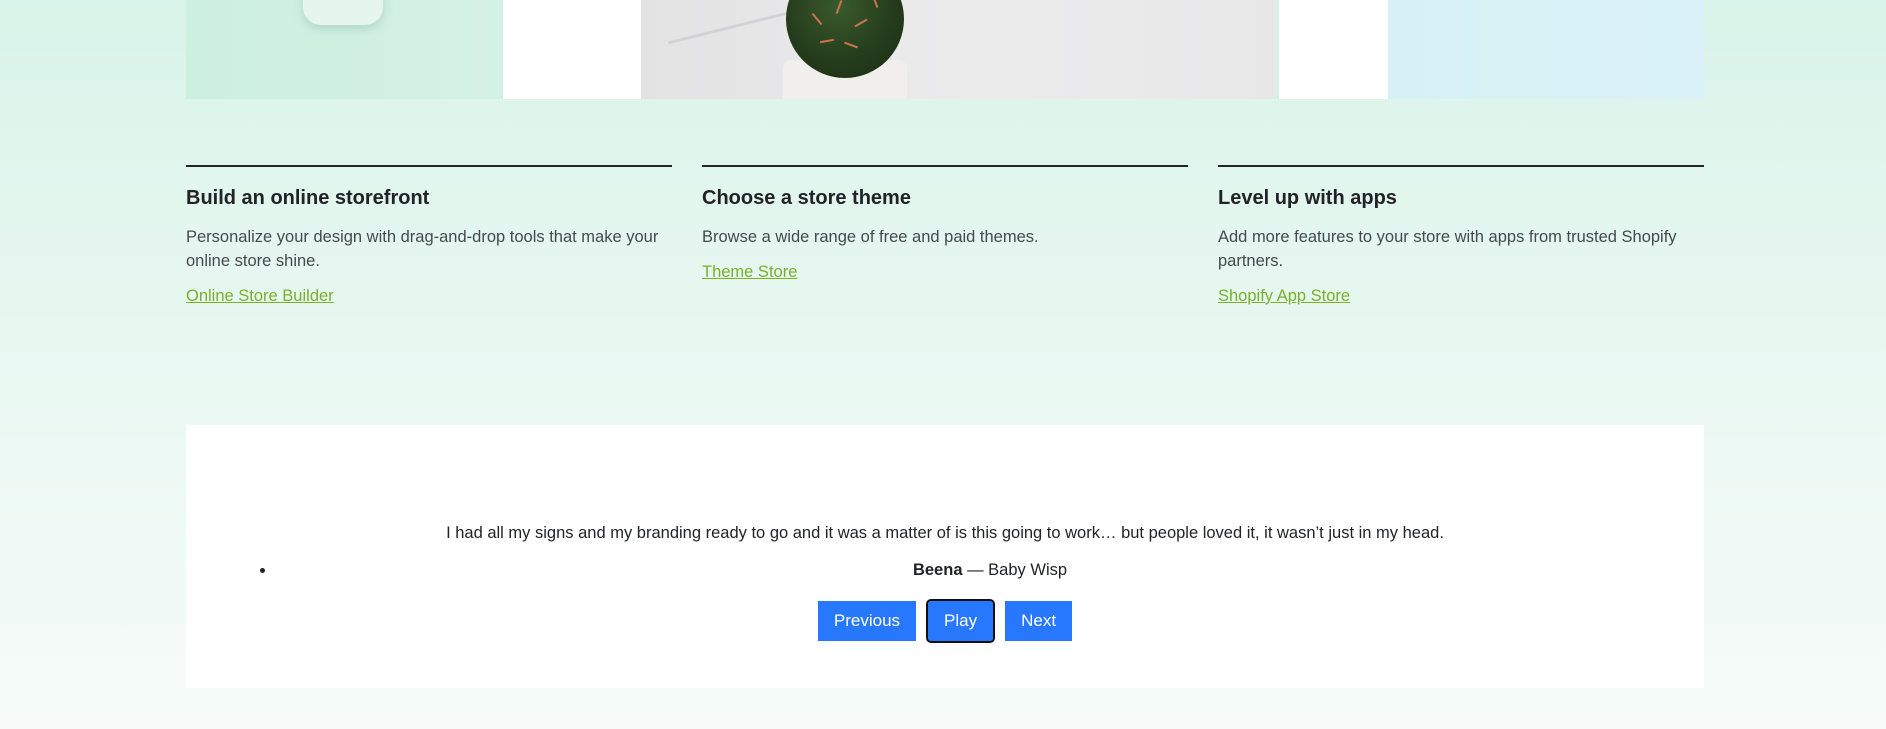 The width and height of the screenshot is (1886, 729). What do you see at coordinates (806, 198) in the screenshot?
I see `feature-title: Choose a store theme` at bounding box center [806, 198].